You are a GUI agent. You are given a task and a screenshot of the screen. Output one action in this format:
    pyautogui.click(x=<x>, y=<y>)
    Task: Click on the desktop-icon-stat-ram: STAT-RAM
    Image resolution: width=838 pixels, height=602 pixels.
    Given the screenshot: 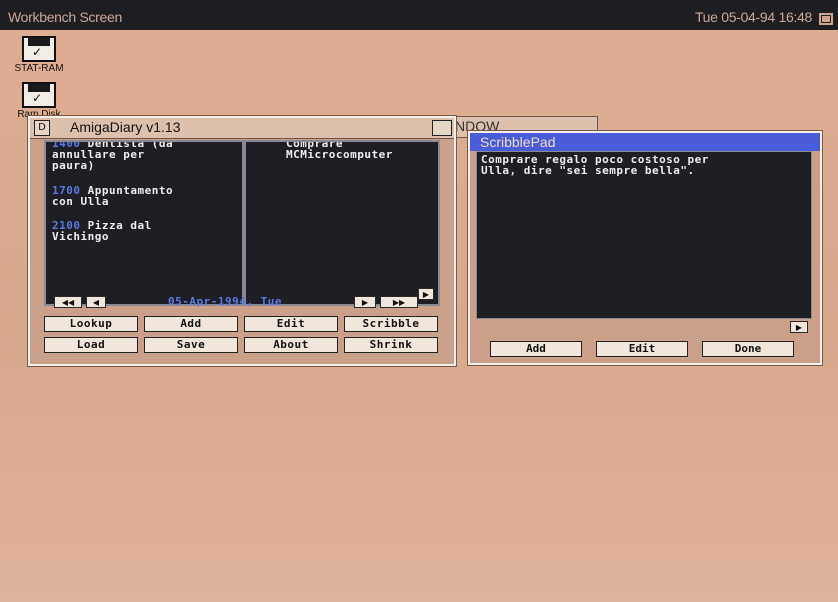 What is the action you would take?
    pyautogui.click(x=39, y=55)
    